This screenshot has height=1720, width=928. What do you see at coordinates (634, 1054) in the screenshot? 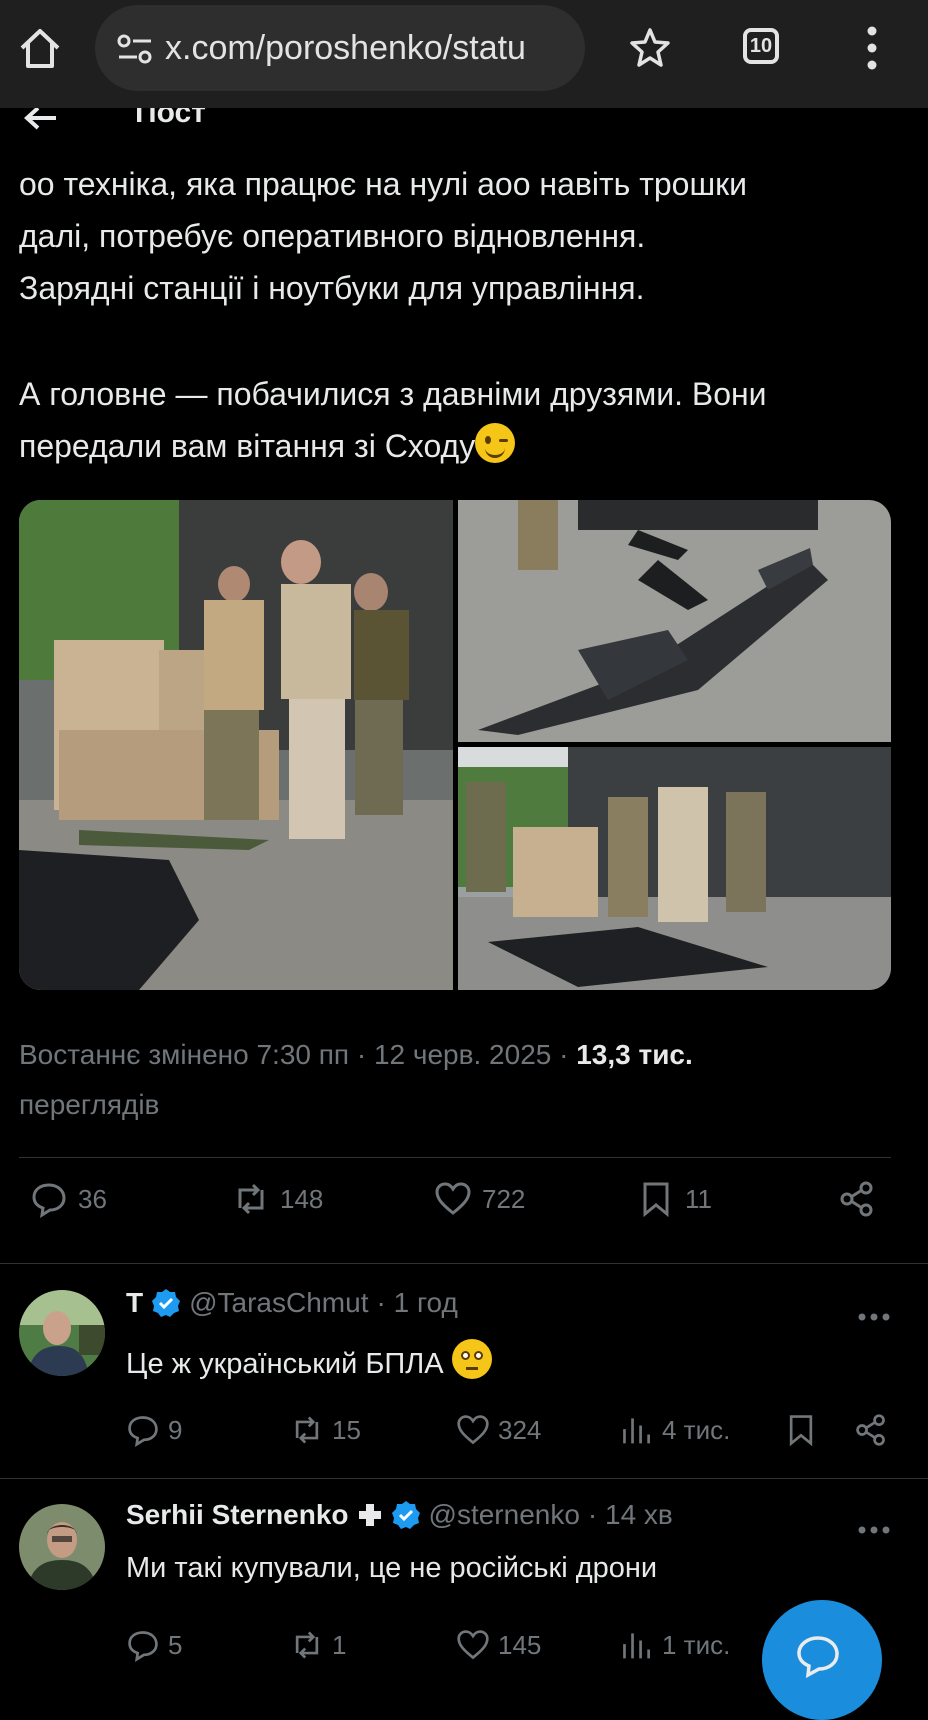
I see `views-count: 13,3 тис.` at bounding box center [634, 1054].